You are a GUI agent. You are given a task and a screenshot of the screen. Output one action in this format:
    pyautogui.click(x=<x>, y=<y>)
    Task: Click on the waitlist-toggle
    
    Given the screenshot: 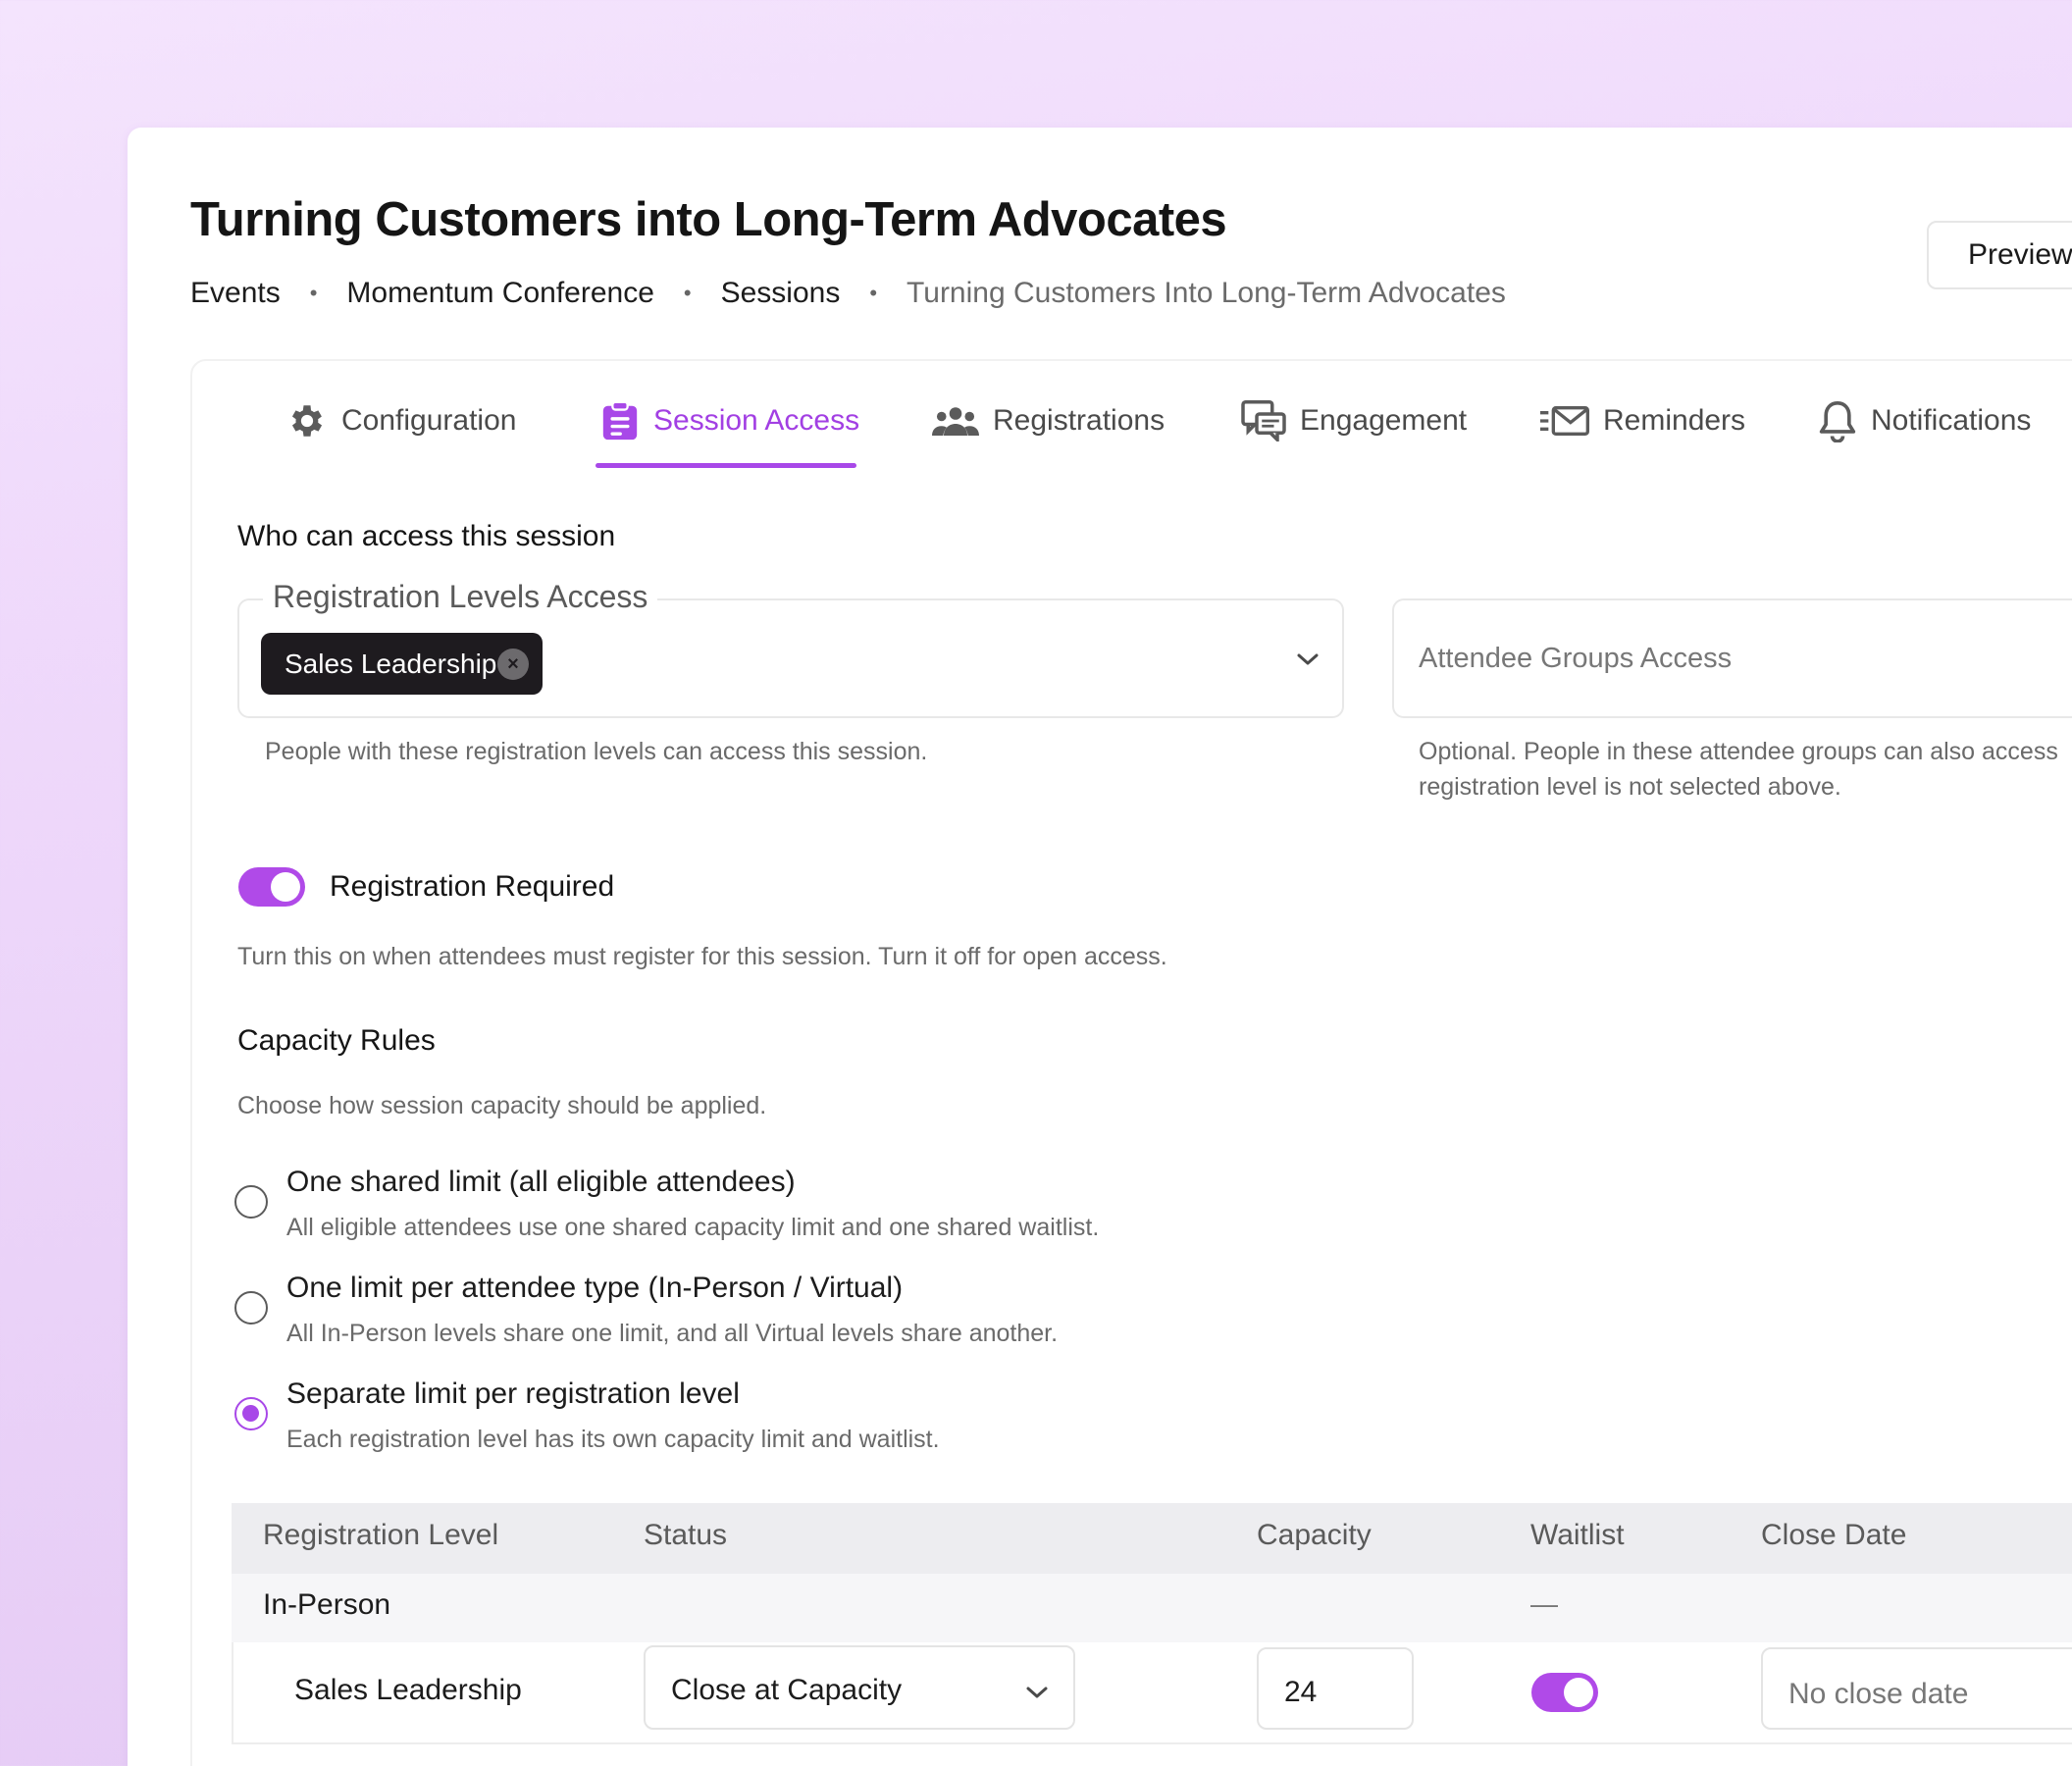 What is the action you would take?
    pyautogui.click(x=1564, y=1692)
    